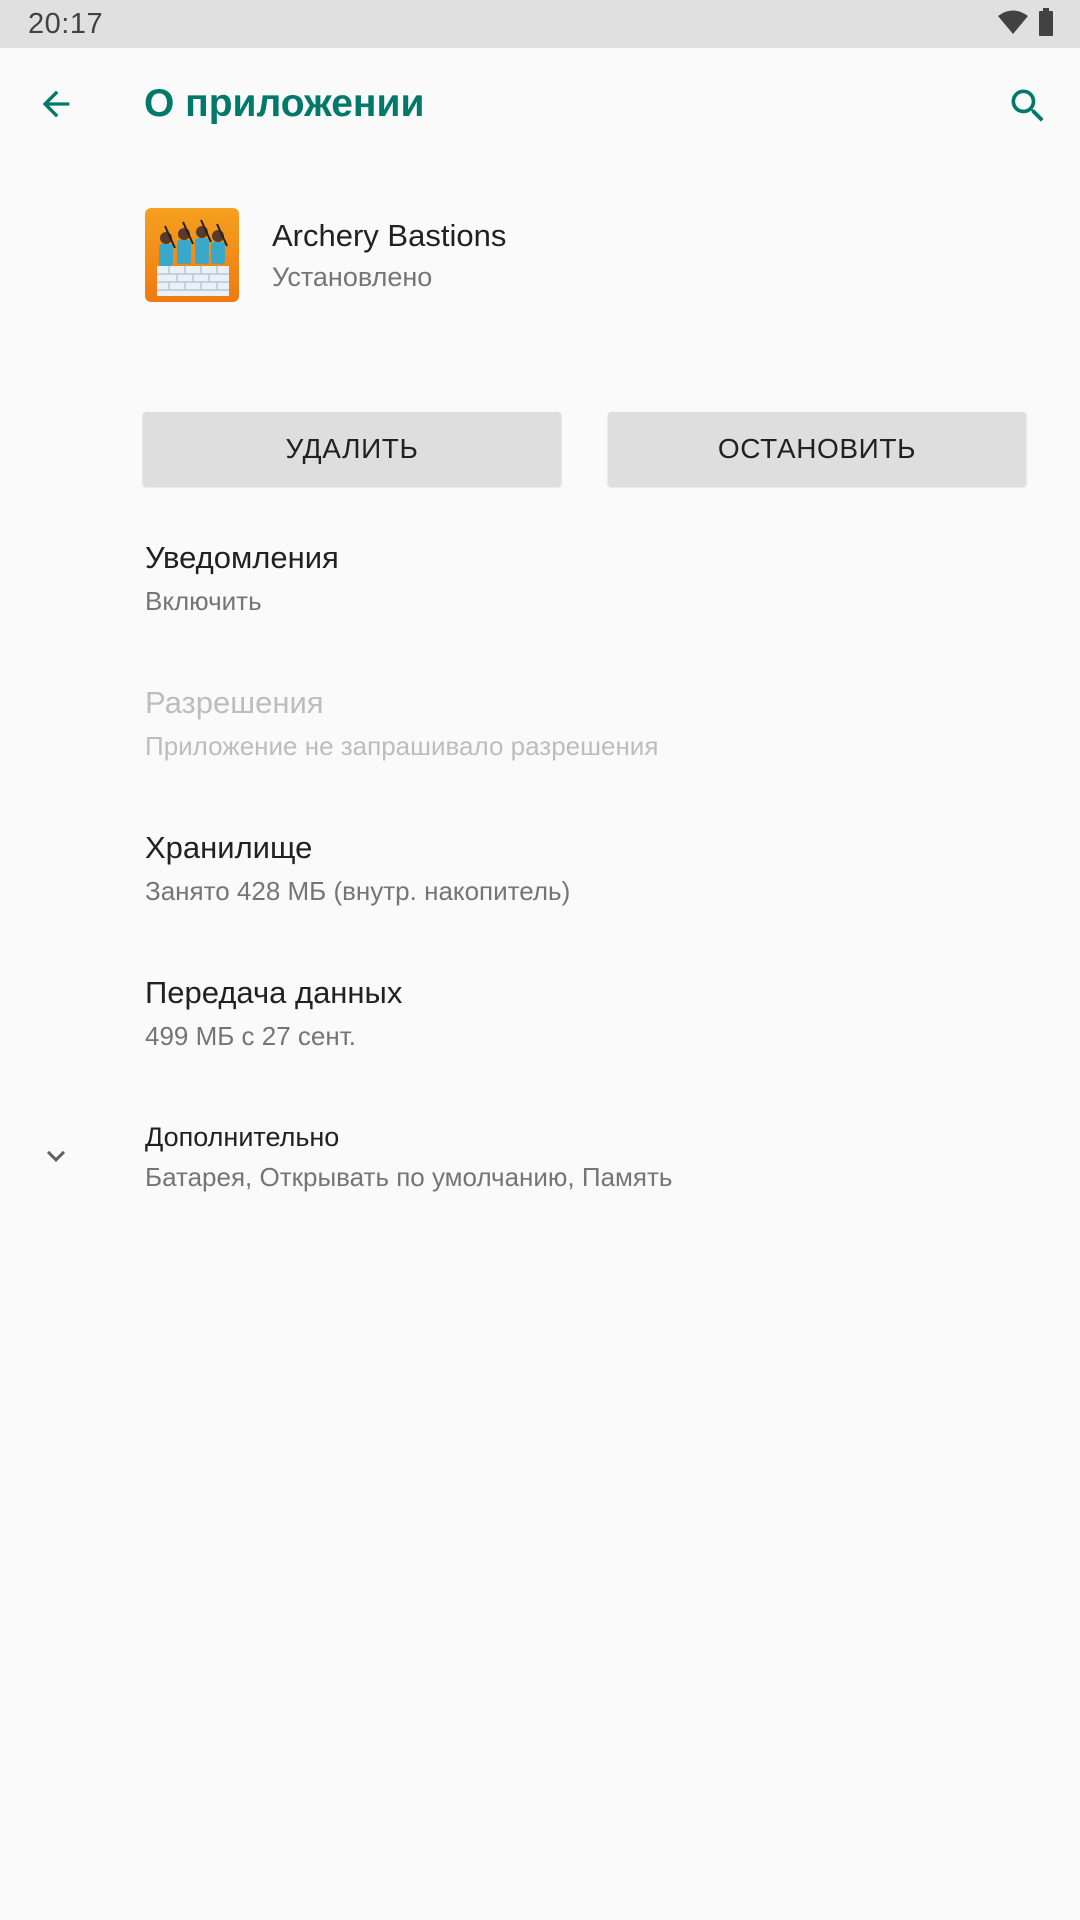 This screenshot has width=1080, height=1920. I want to click on search-button, so click(1028, 108).